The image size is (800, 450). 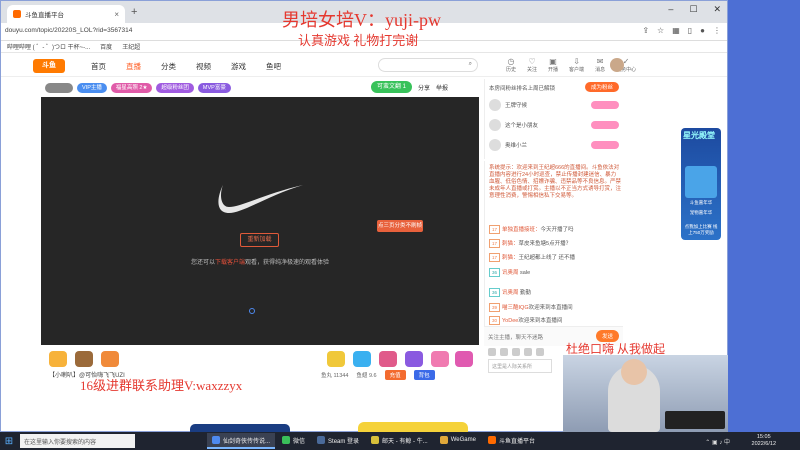 What do you see at coordinates (49, 66) in the screenshot?
I see `douyu-logo: 斗鱼` at bounding box center [49, 66].